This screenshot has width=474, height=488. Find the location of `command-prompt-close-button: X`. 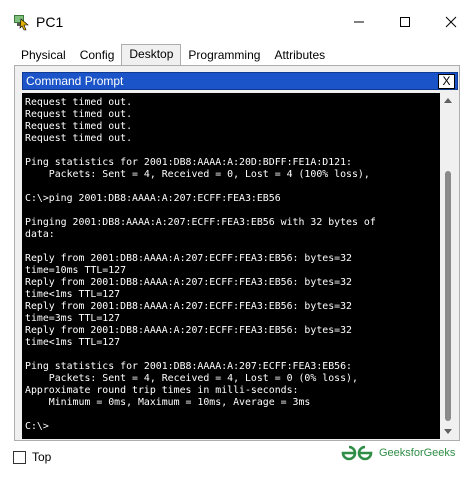

command-prompt-close-button: X is located at coordinates (446, 81).